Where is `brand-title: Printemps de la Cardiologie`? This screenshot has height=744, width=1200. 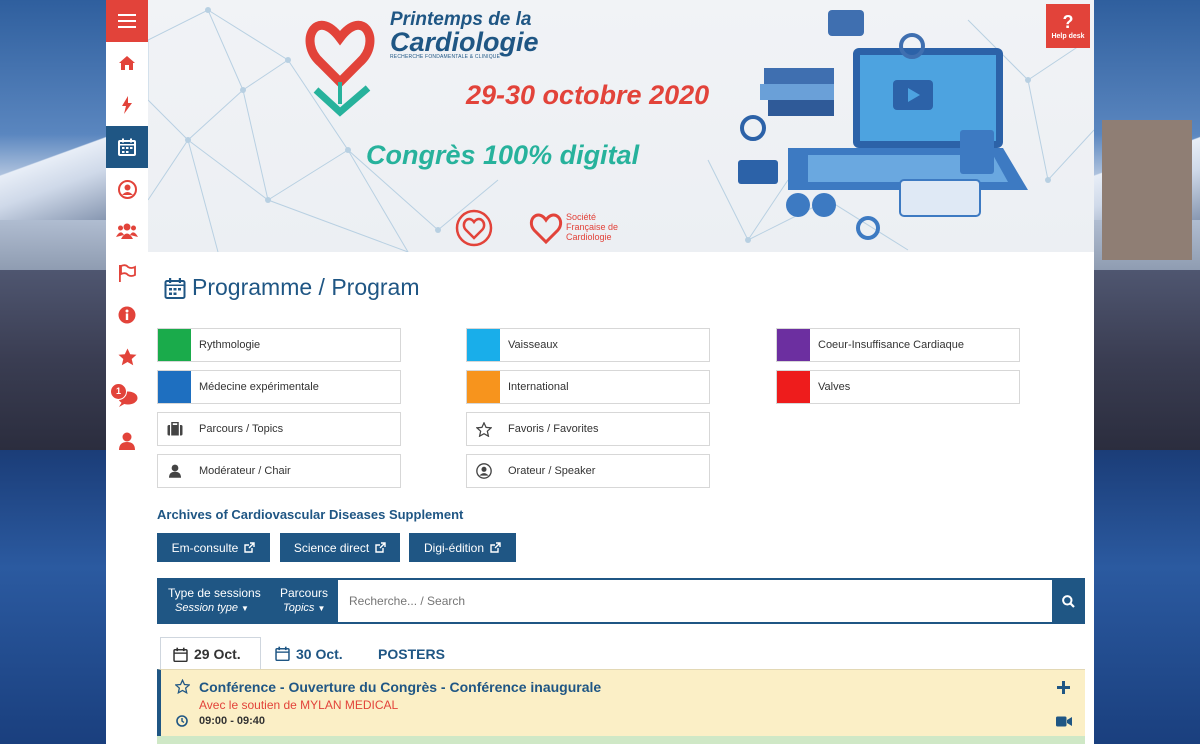 brand-title: Printemps de la Cardiologie is located at coordinates (464, 33).